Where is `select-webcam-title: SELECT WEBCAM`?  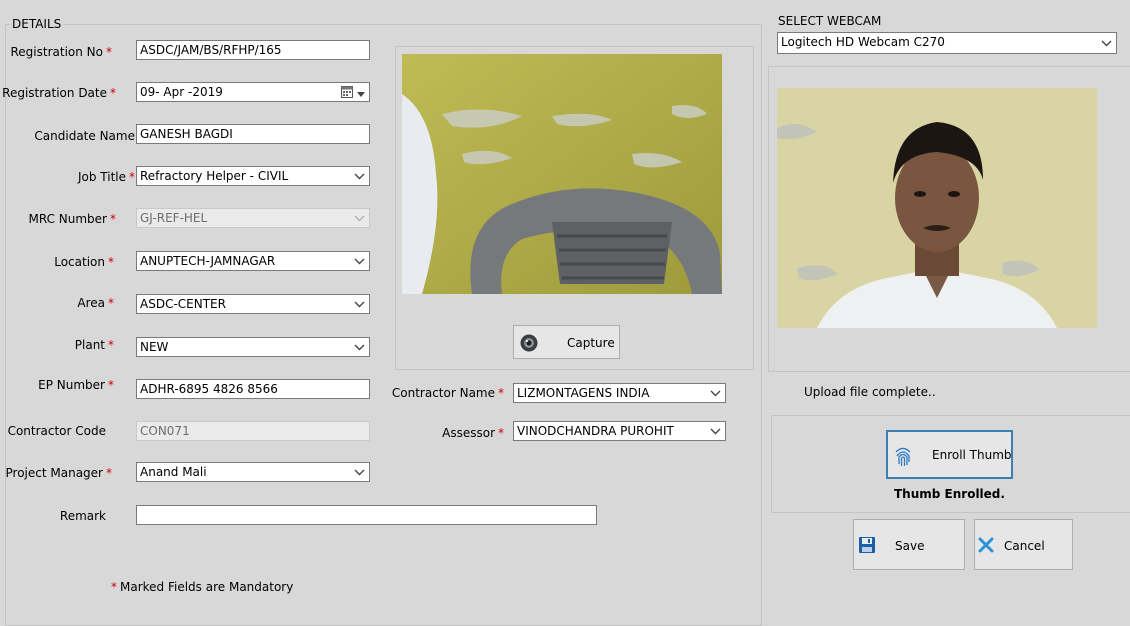 select-webcam-title: SELECT WEBCAM is located at coordinates (830, 21).